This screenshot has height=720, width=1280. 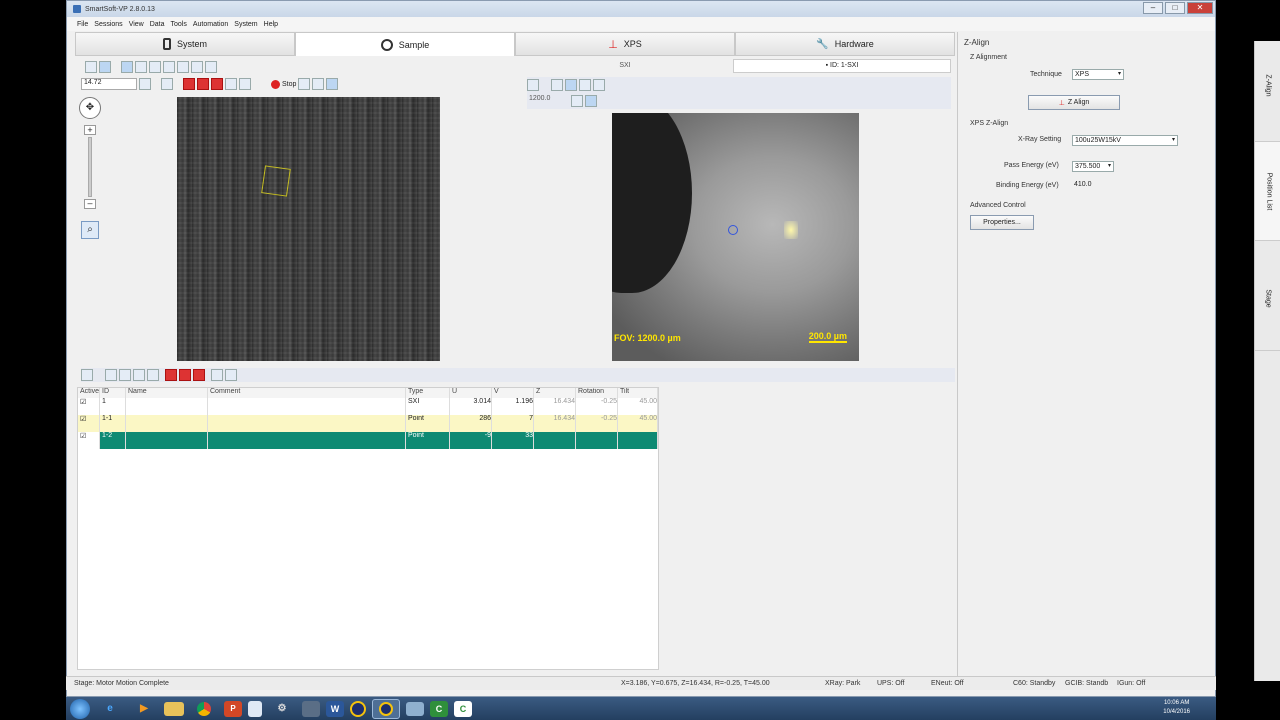 What do you see at coordinates (591, 101) in the screenshot?
I see `xps-overlay-icon` at bounding box center [591, 101].